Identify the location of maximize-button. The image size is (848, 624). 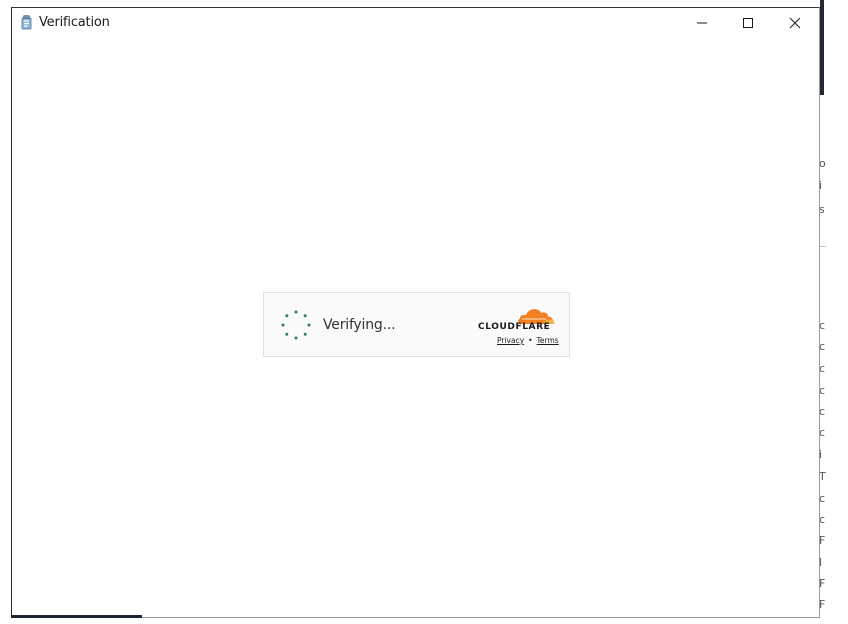
(748, 23).